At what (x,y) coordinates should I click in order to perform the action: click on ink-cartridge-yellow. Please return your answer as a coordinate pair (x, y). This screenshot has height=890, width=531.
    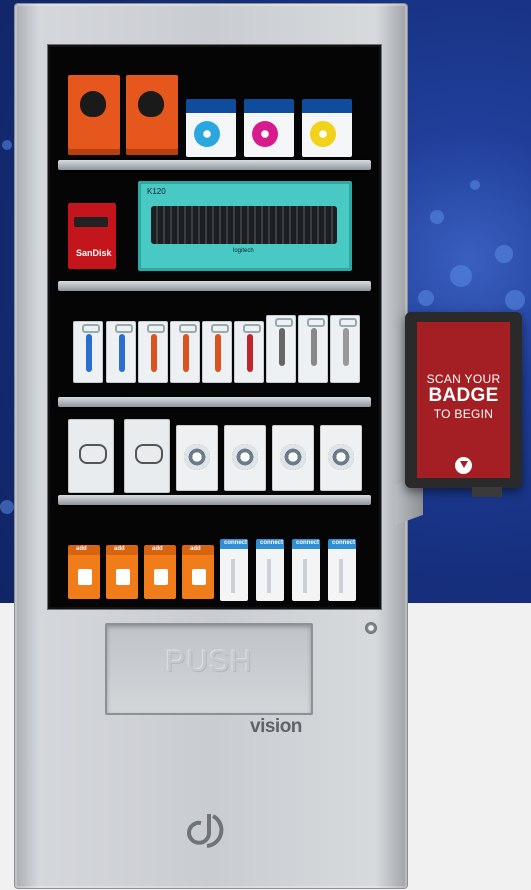
    Looking at the image, I should click on (327, 128).